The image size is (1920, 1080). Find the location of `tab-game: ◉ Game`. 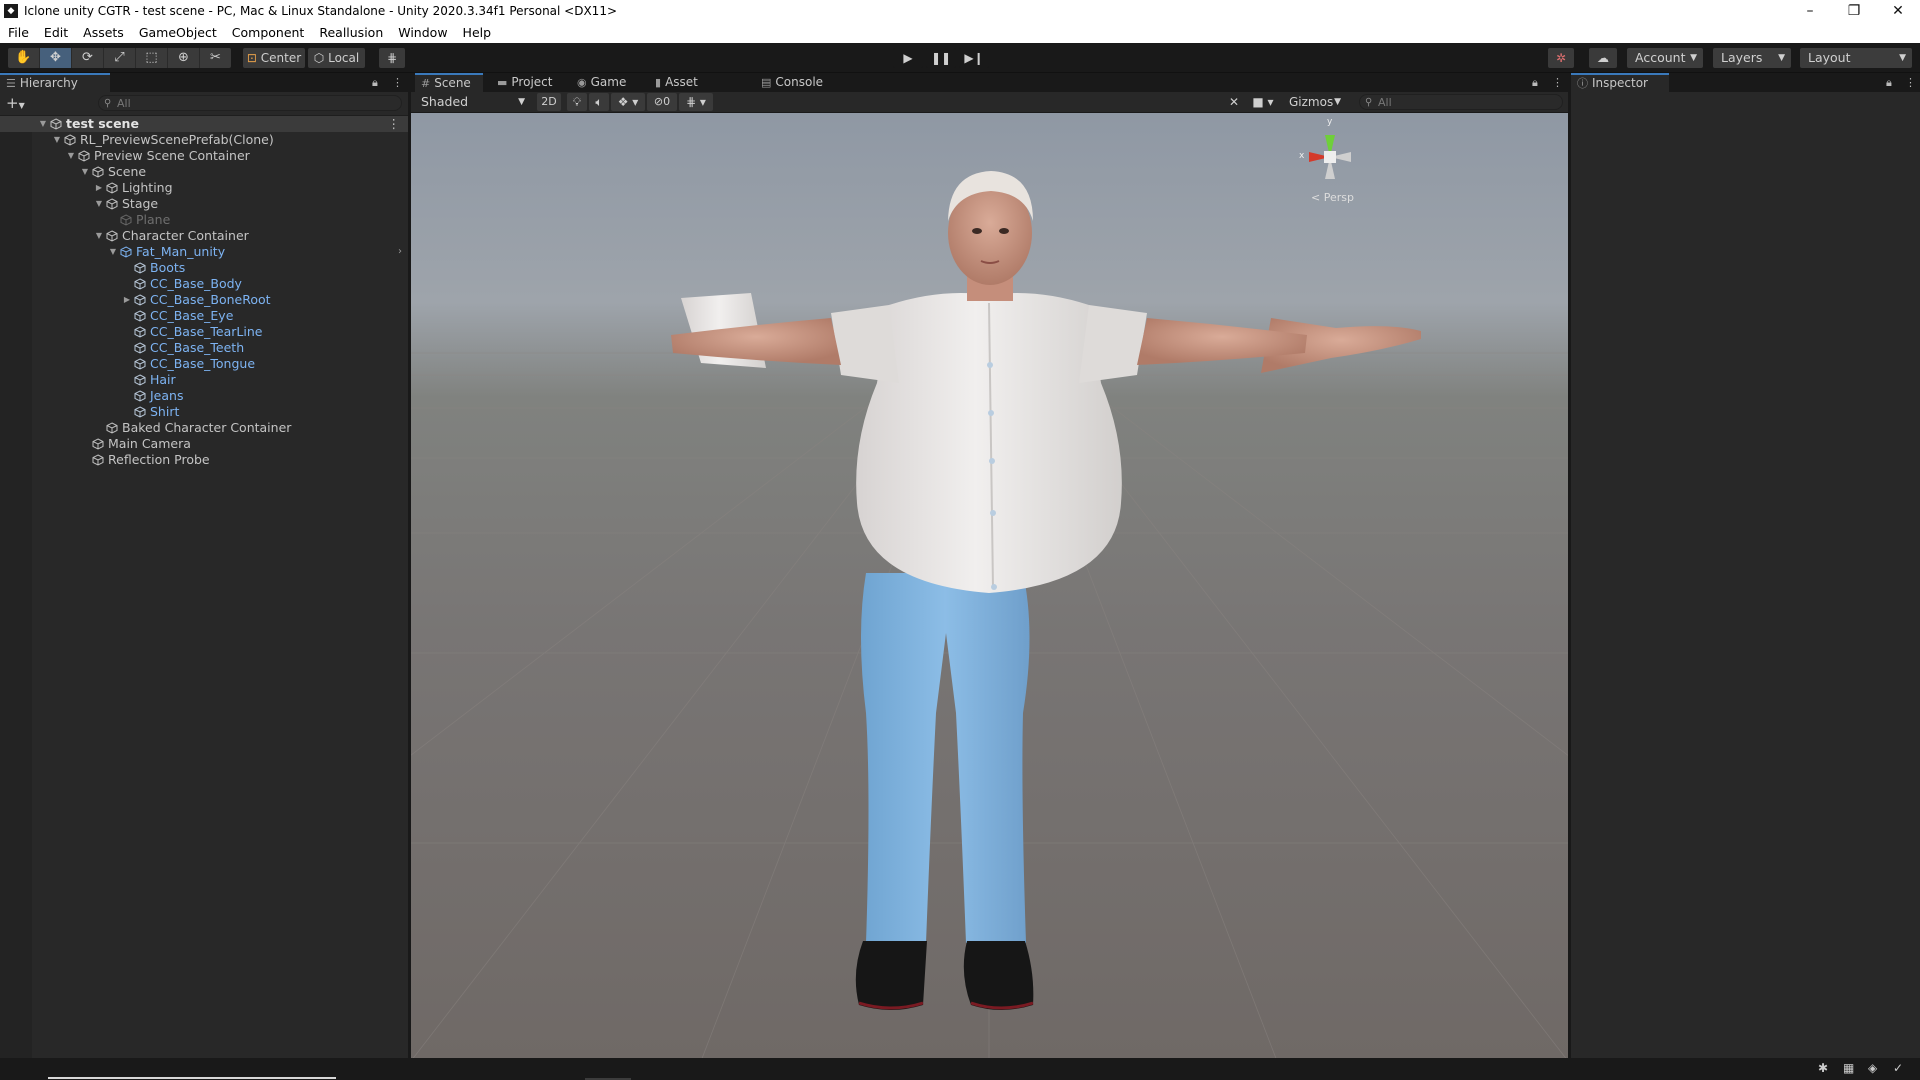

tab-game: ◉ Game is located at coordinates (602, 82).